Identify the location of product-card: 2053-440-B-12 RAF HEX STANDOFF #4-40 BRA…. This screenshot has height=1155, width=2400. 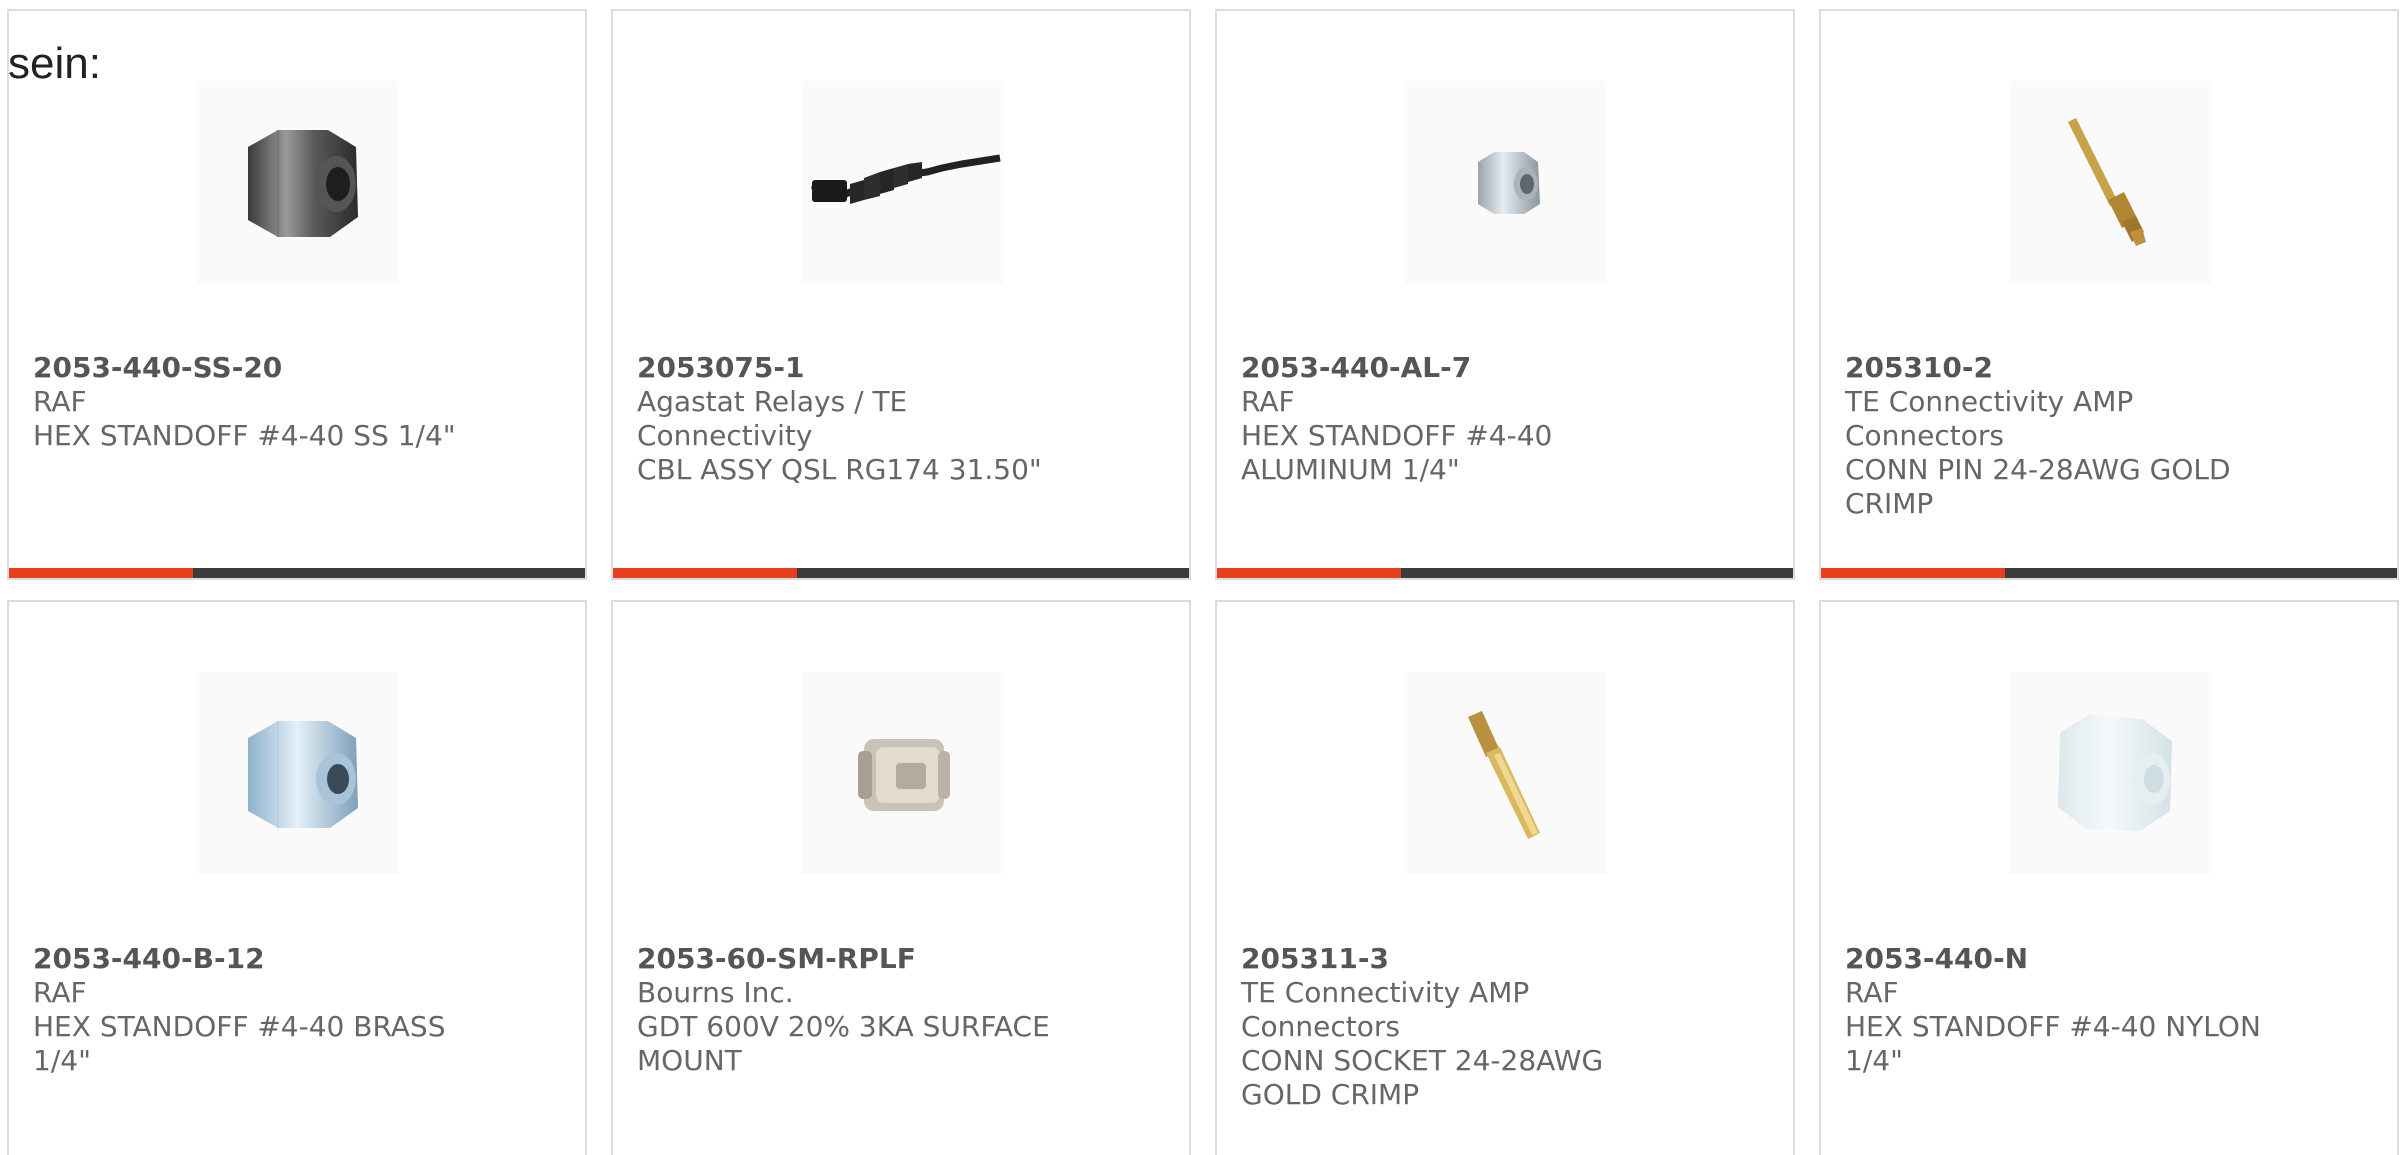
(297, 877).